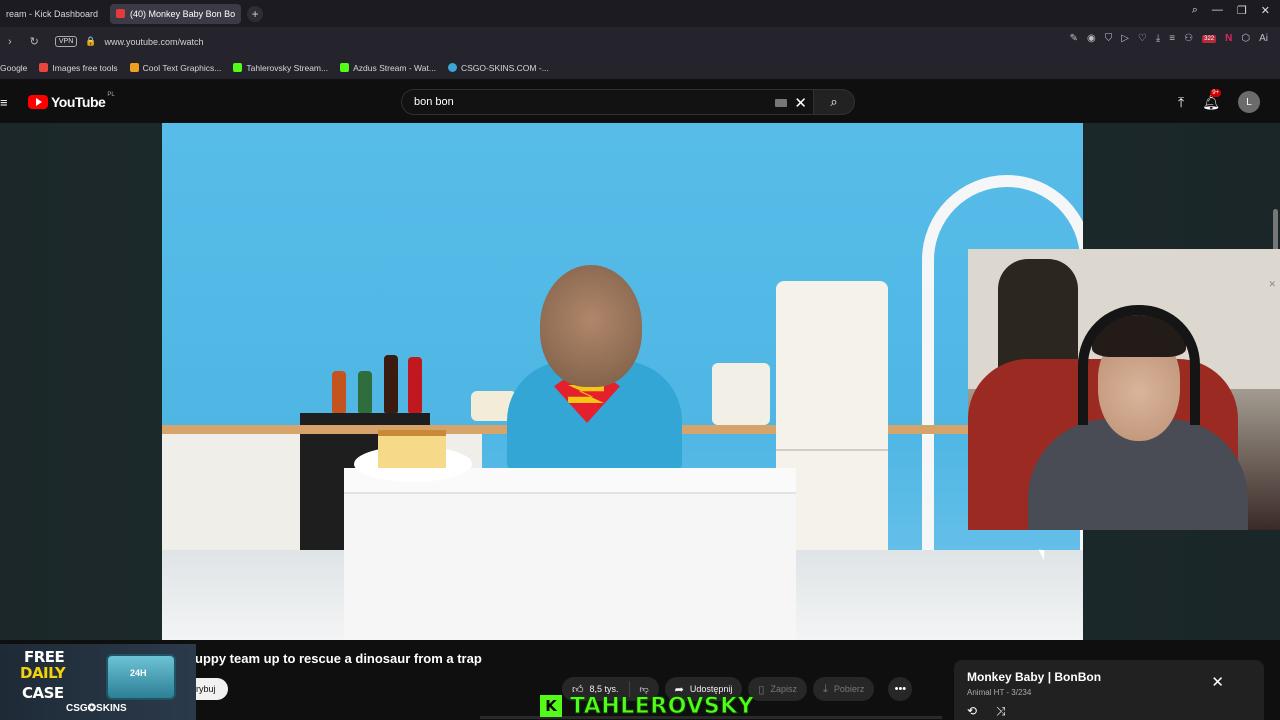  I want to click on search-input: bon bon ✕, so click(607, 102).